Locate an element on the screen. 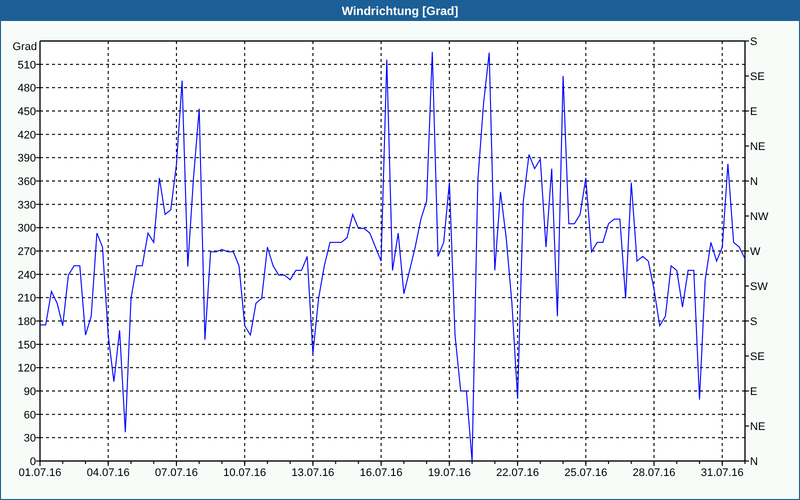 Image resolution: width=800 pixels, height=500 pixels. axis-label: 180 is located at coordinates (27, 322).